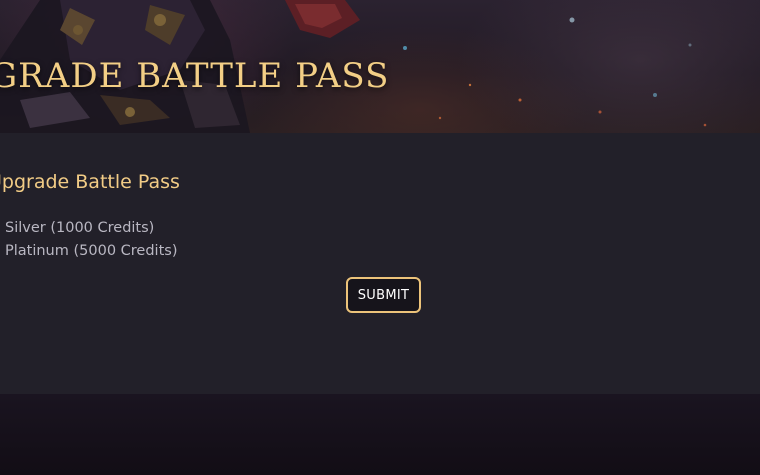 The width and height of the screenshot is (760, 475). I want to click on form-heading: Upgrade Battle Pass, so click(90, 182).